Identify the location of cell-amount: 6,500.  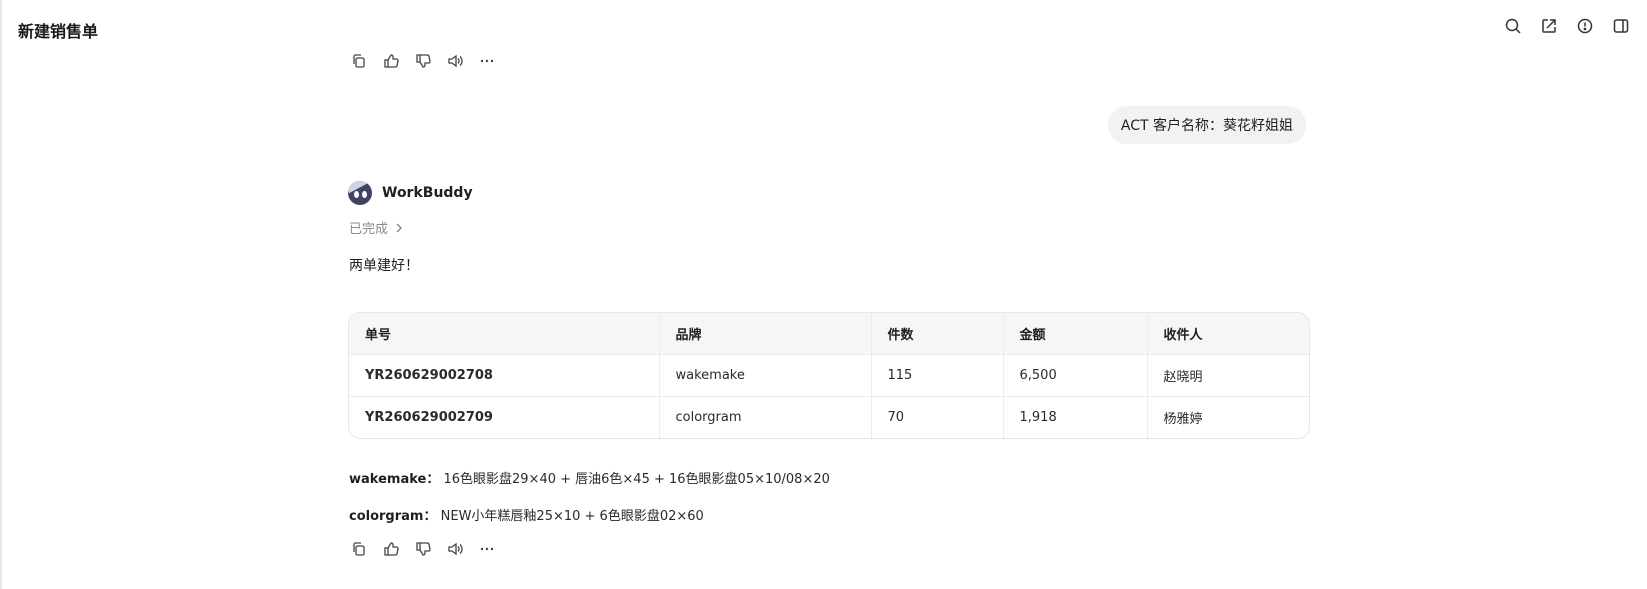
(1075, 375).